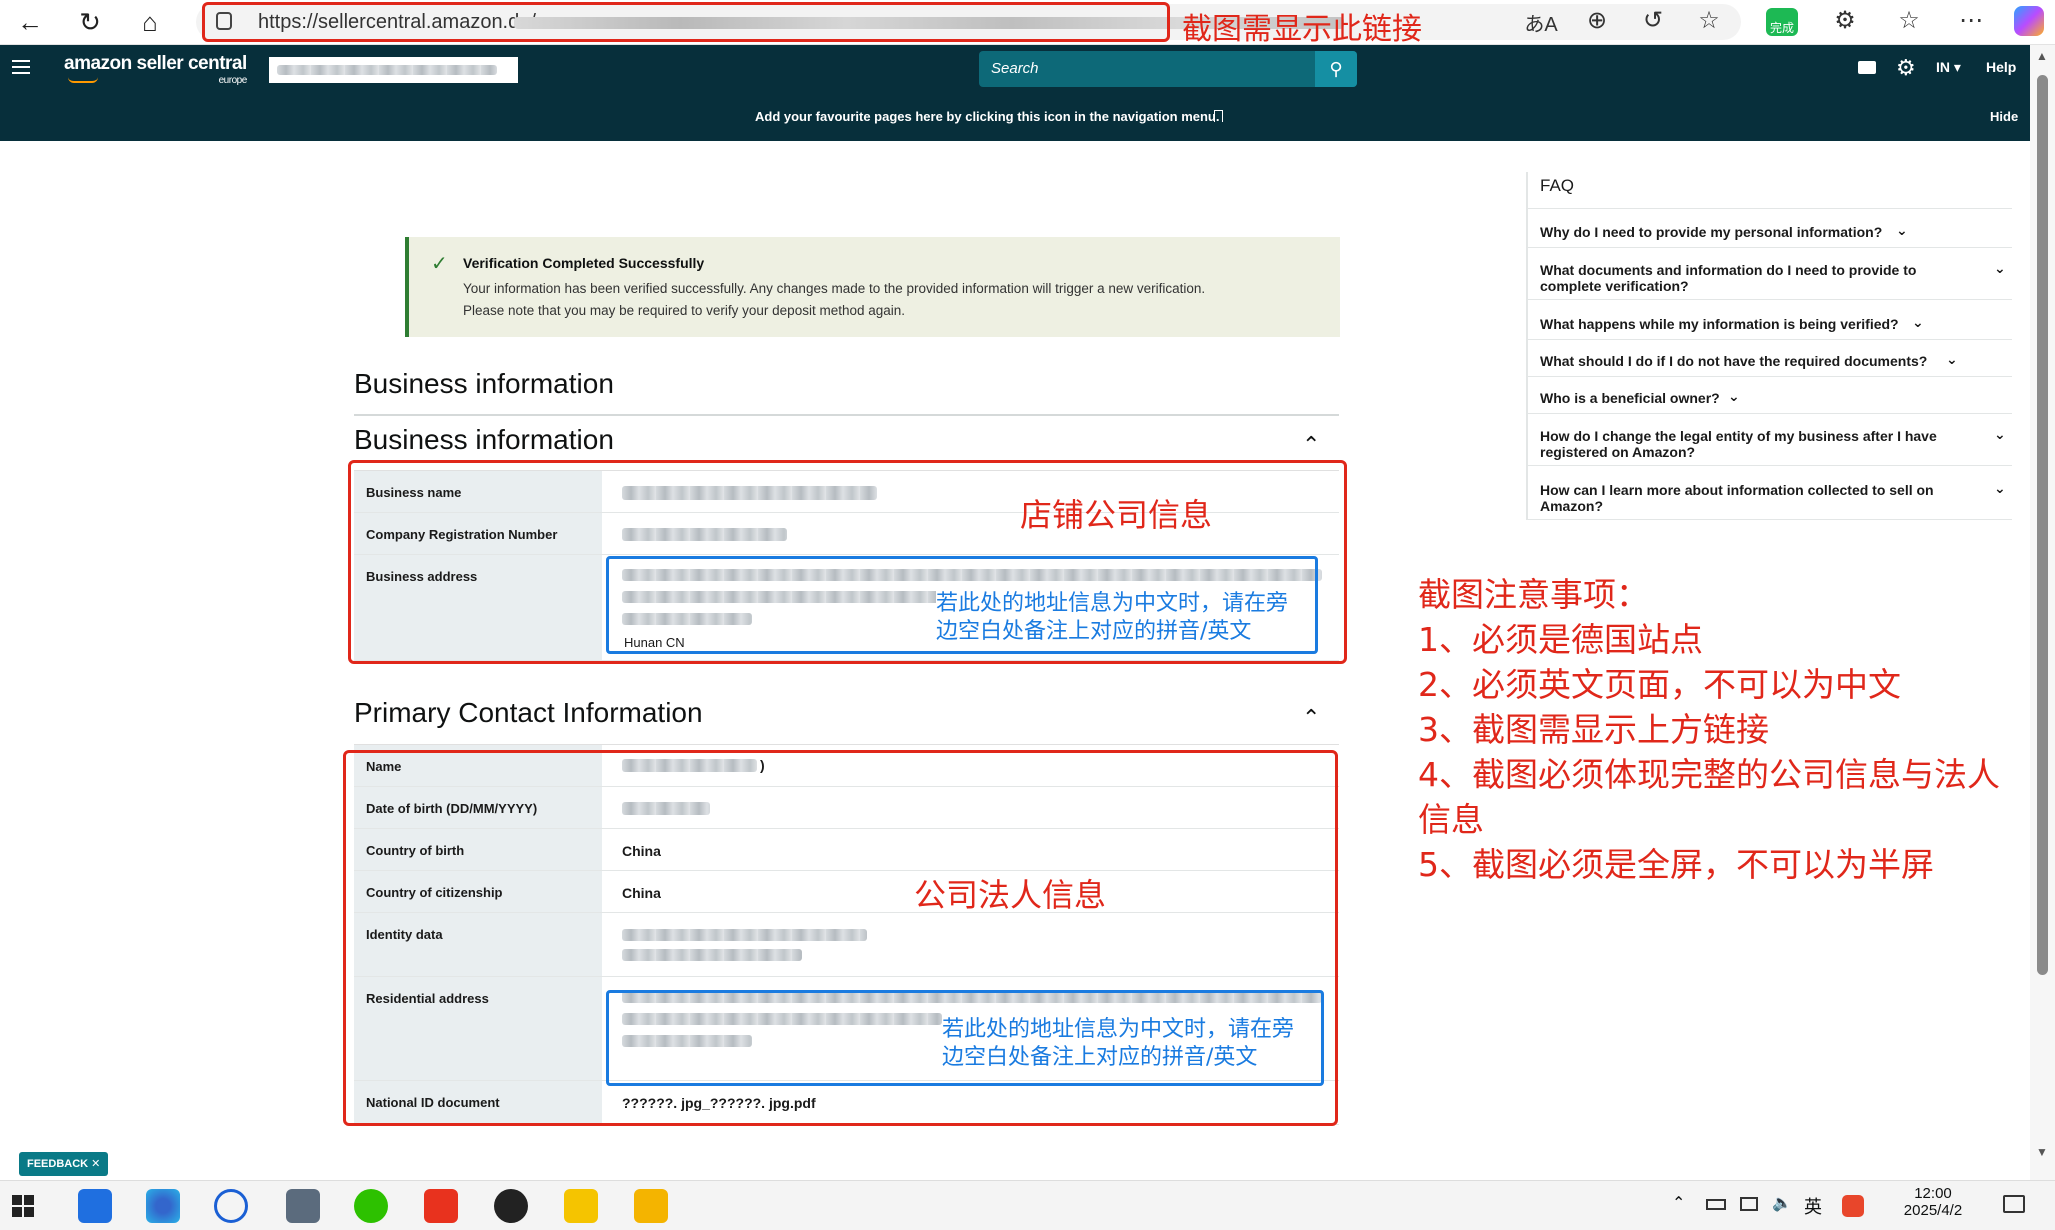  Describe the element at coordinates (2004, 116) in the screenshot. I see `hide-link: Hide` at that location.